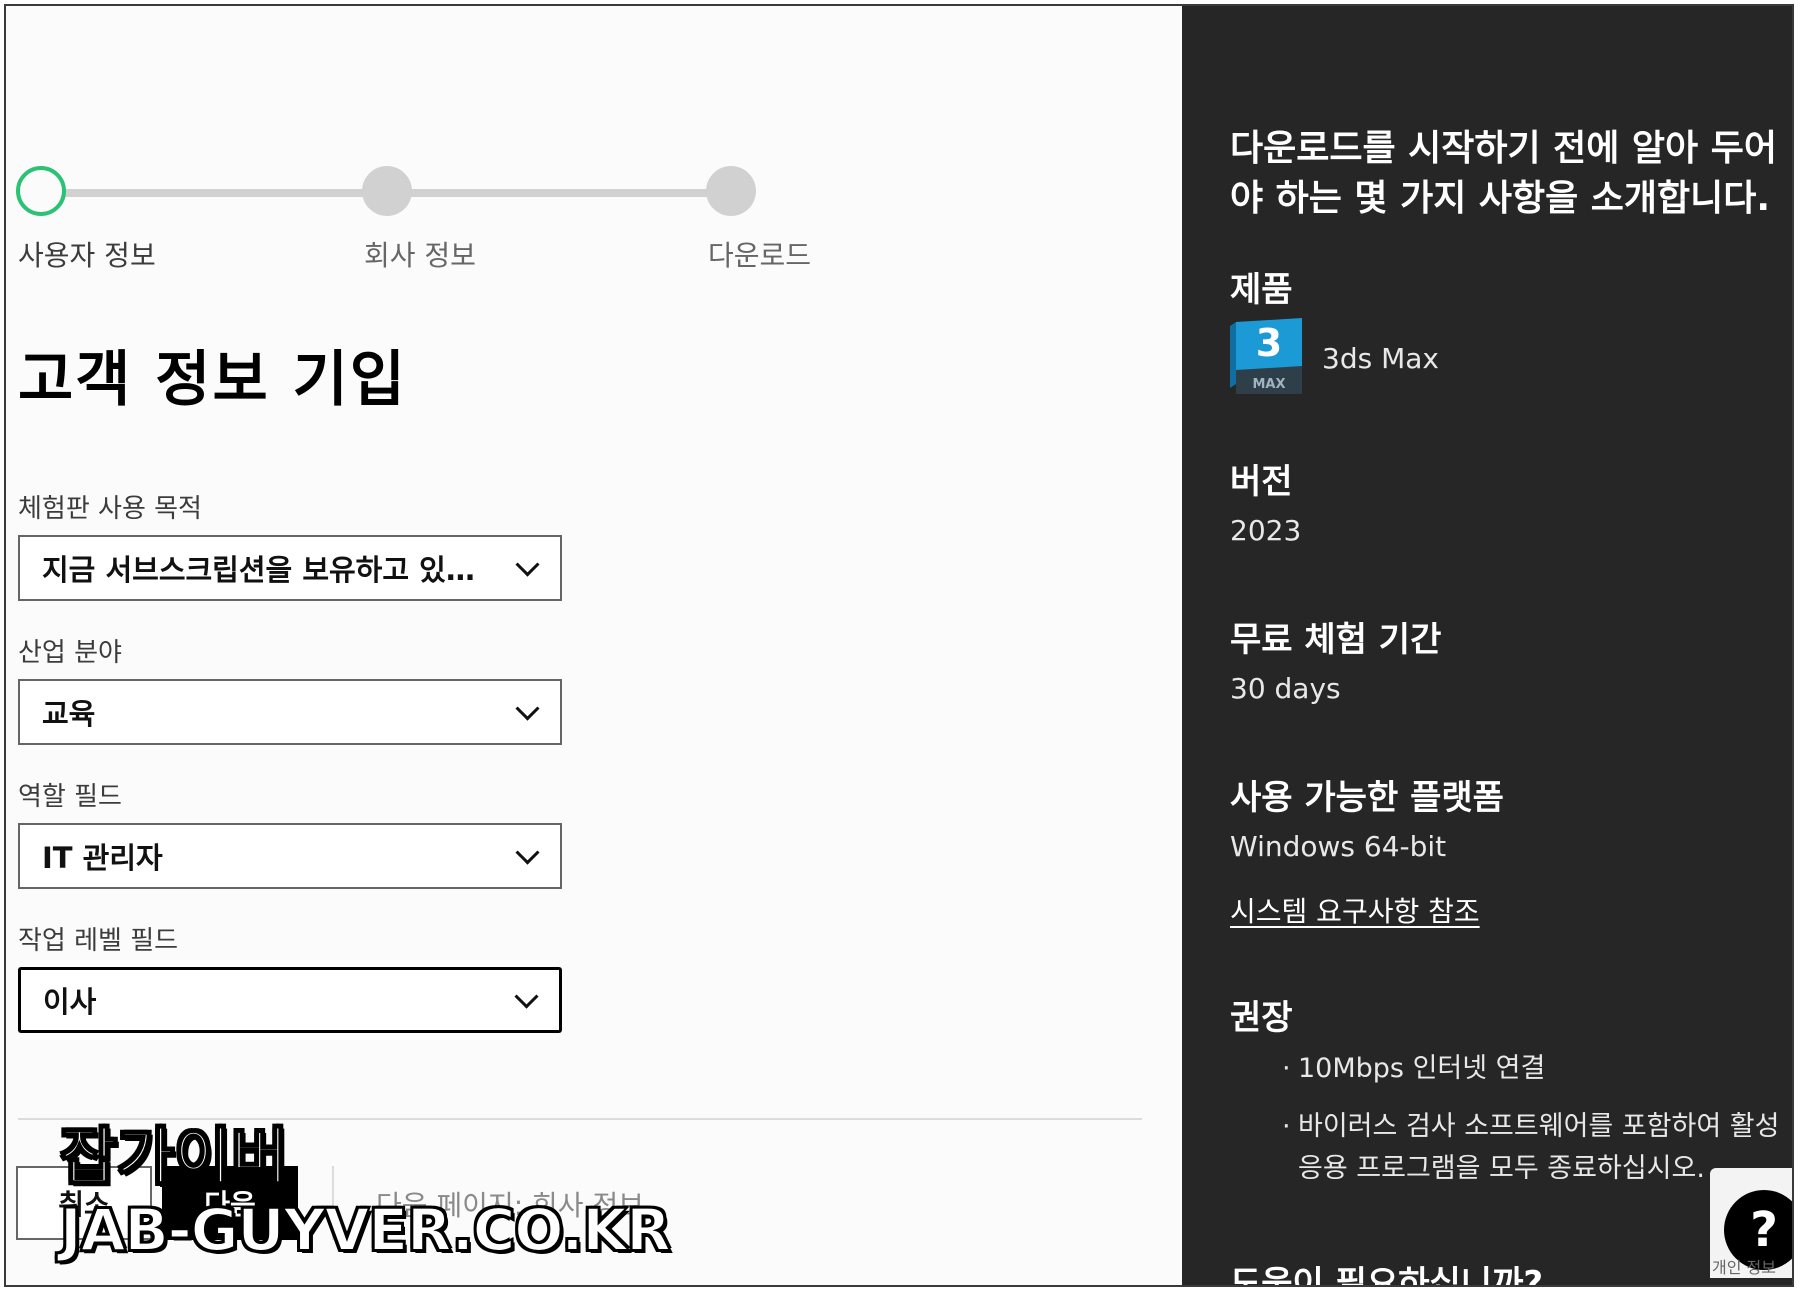 The height and width of the screenshot is (1291, 1800). I want to click on field-label: 체험판 사용 목적, so click(110, 509).